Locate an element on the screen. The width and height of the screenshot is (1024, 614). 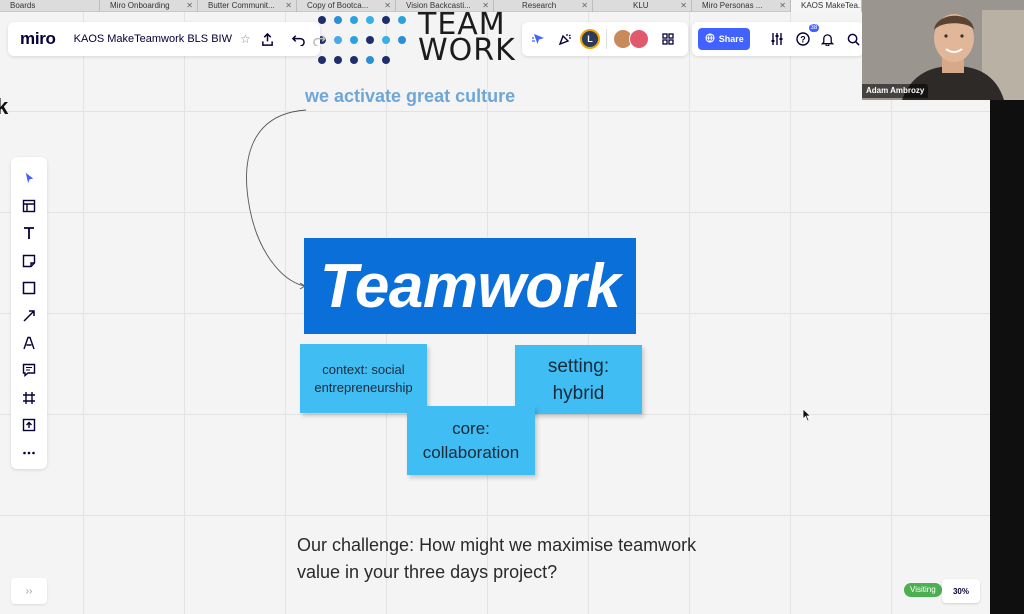
arrow-line-icon is located at coordinates (29, 315).